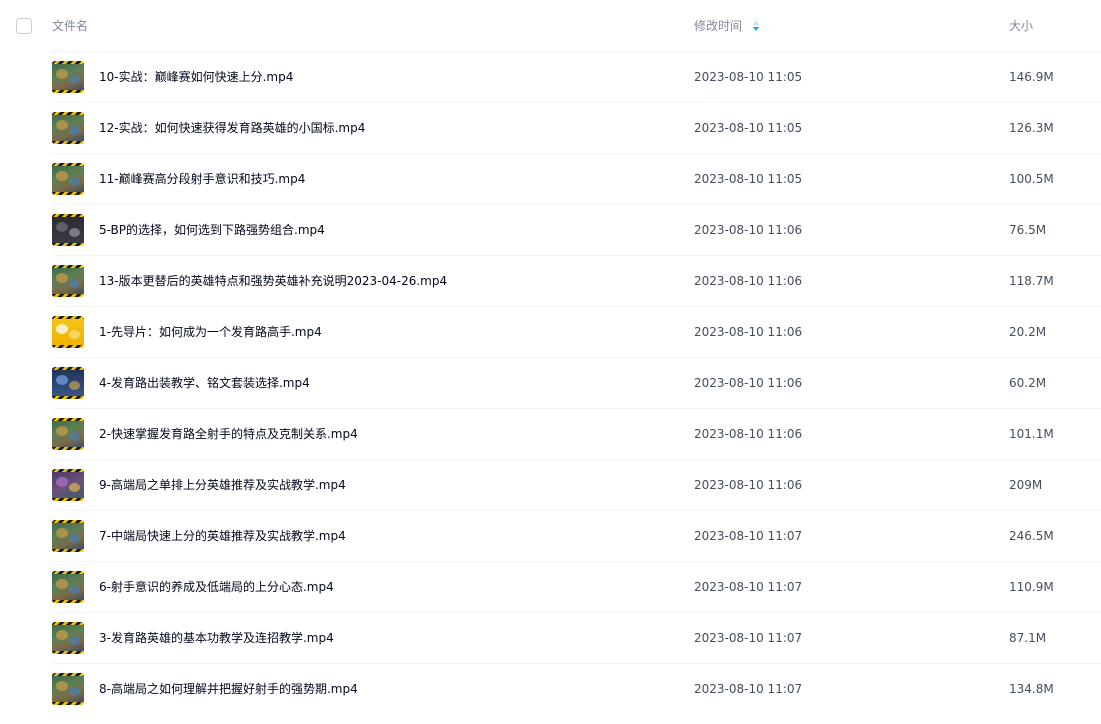 This screenshot has width=1101, height=724. Describe the element at coordinates (24, 26) in the screenshot. I see `select-all-checkbox` at that location.